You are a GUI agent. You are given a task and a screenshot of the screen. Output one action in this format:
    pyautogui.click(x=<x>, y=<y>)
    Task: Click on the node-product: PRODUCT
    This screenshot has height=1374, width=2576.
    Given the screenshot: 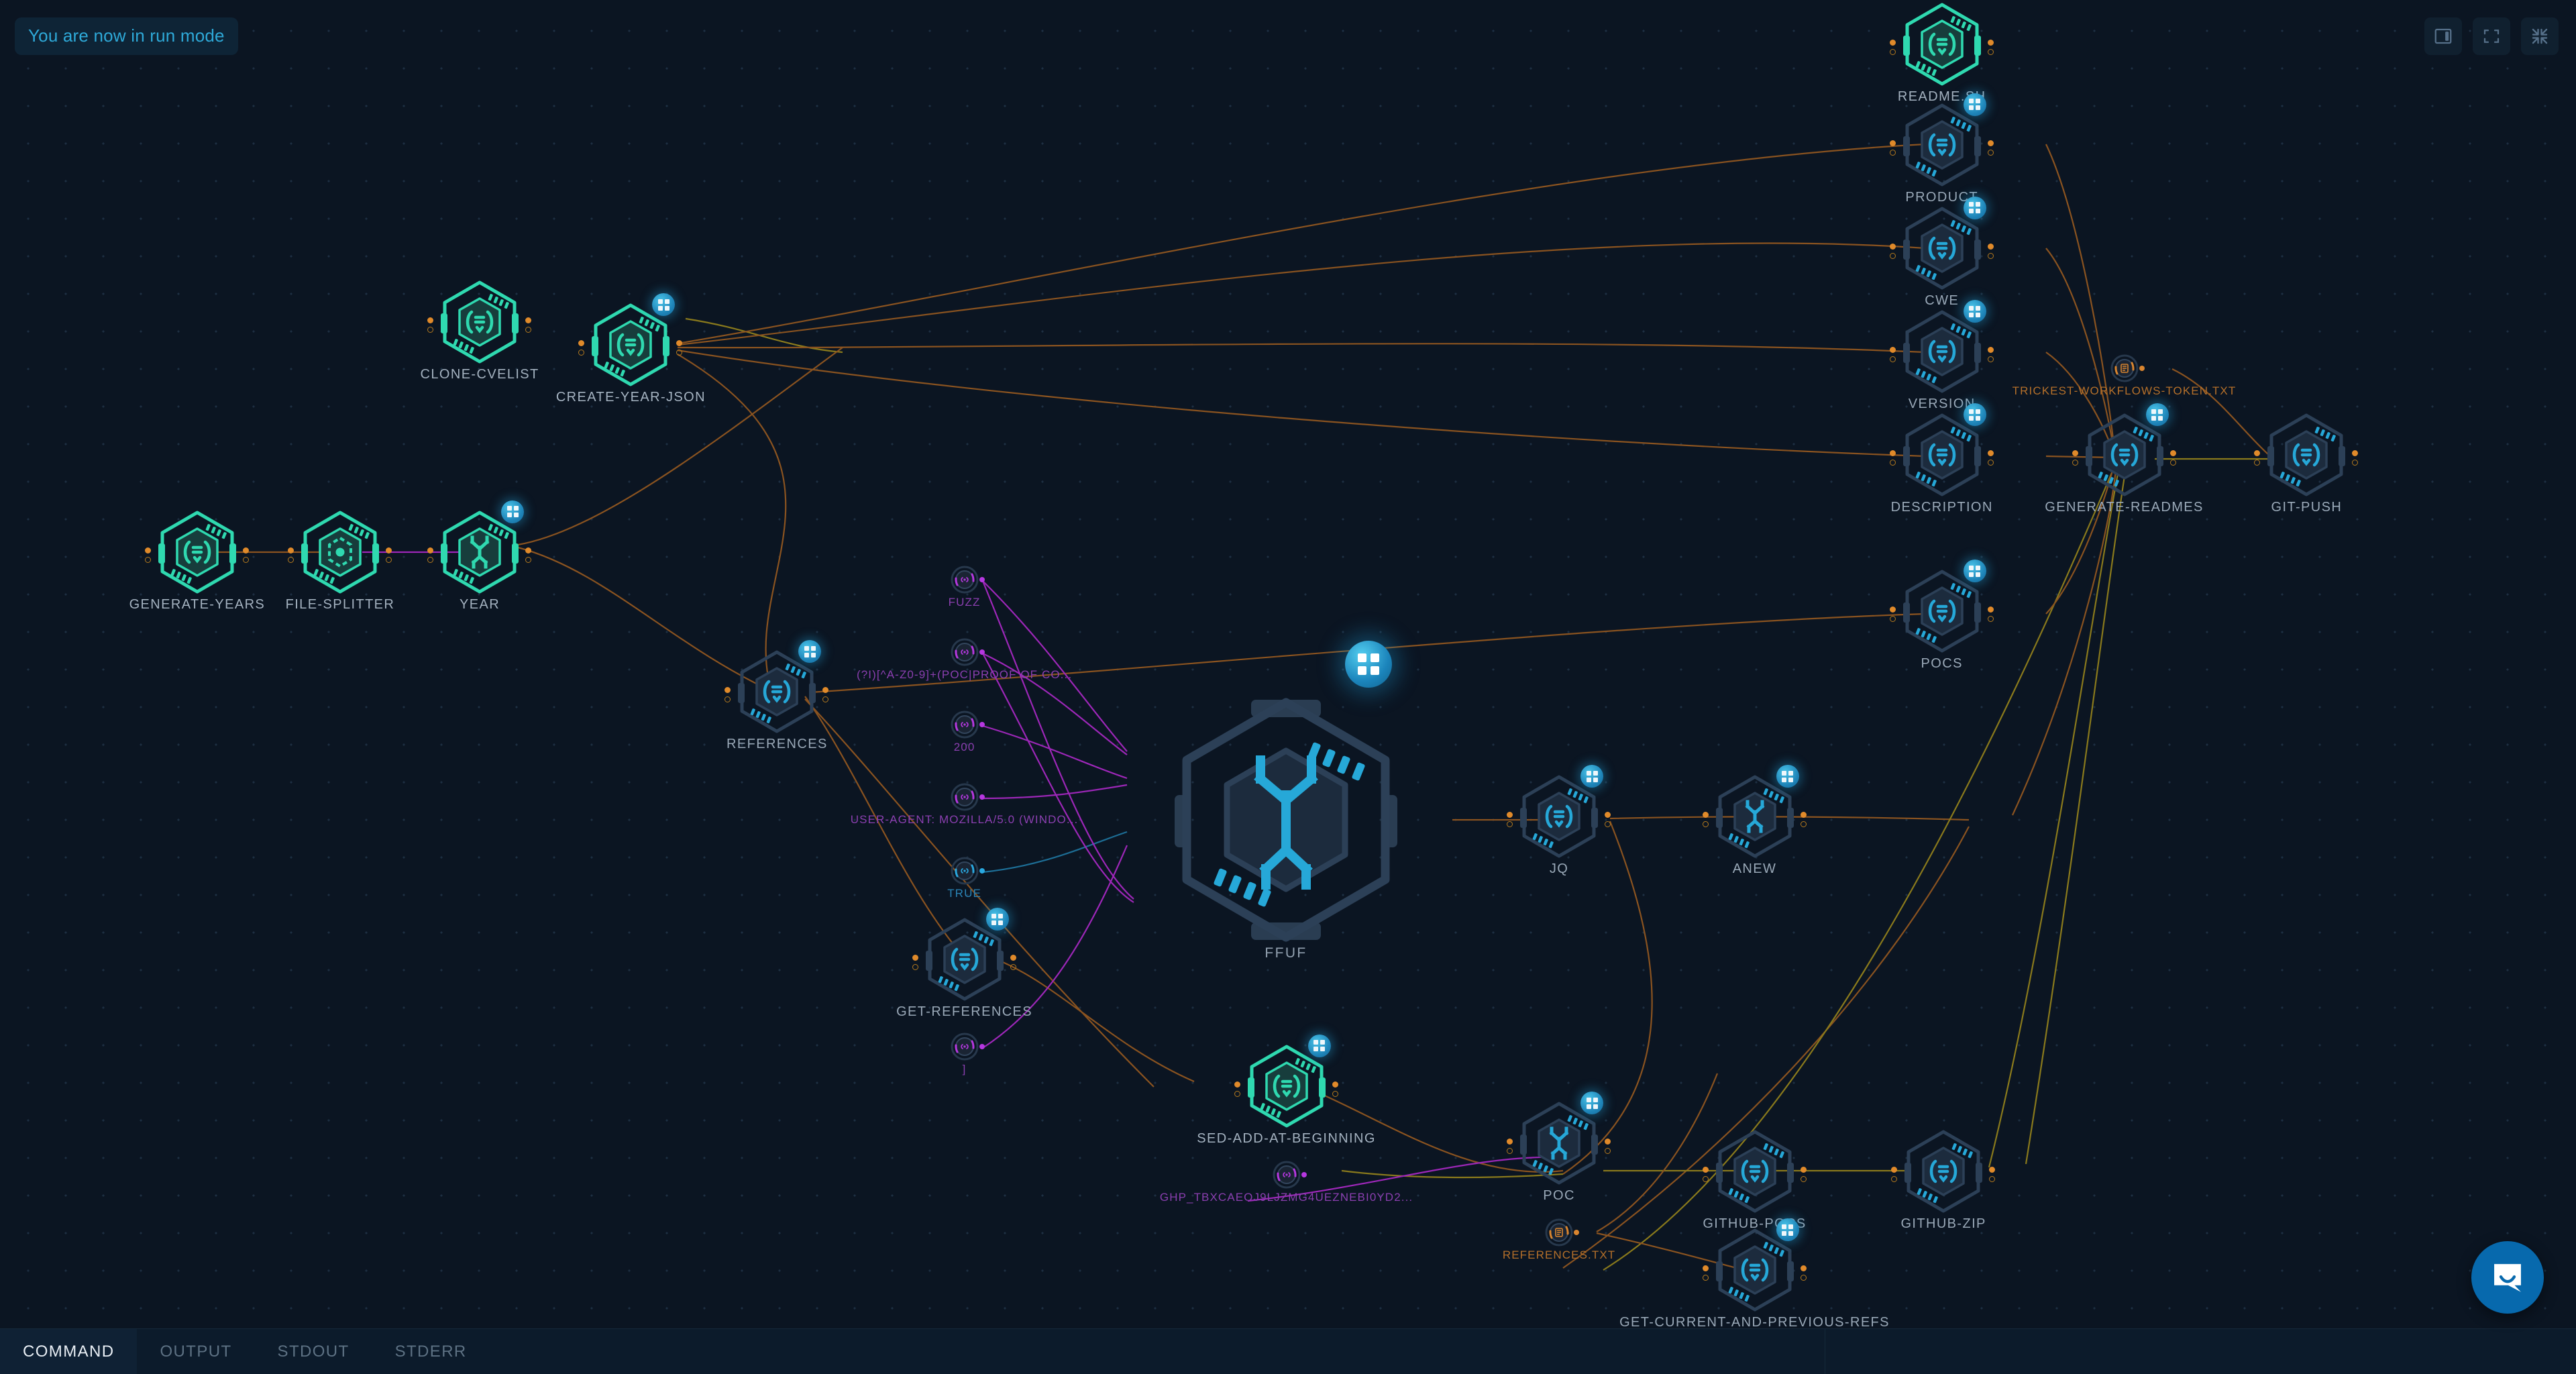 What is the action you would take?
    pyautogui.click(x=1941, y=149)
    